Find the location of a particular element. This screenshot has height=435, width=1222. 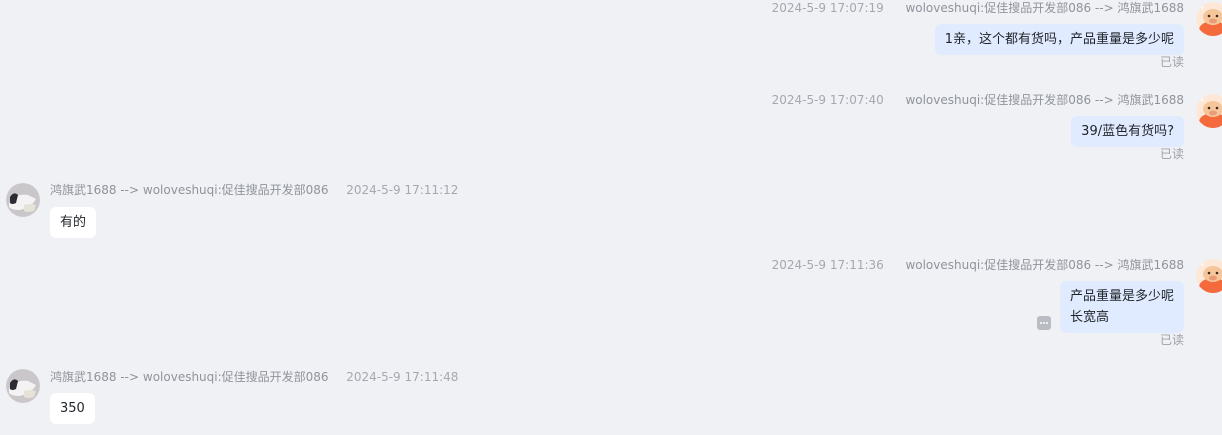

message-text: 1亲，这个都有货吗，产品重量是多少呢 is located at coordinates (1059, 39).